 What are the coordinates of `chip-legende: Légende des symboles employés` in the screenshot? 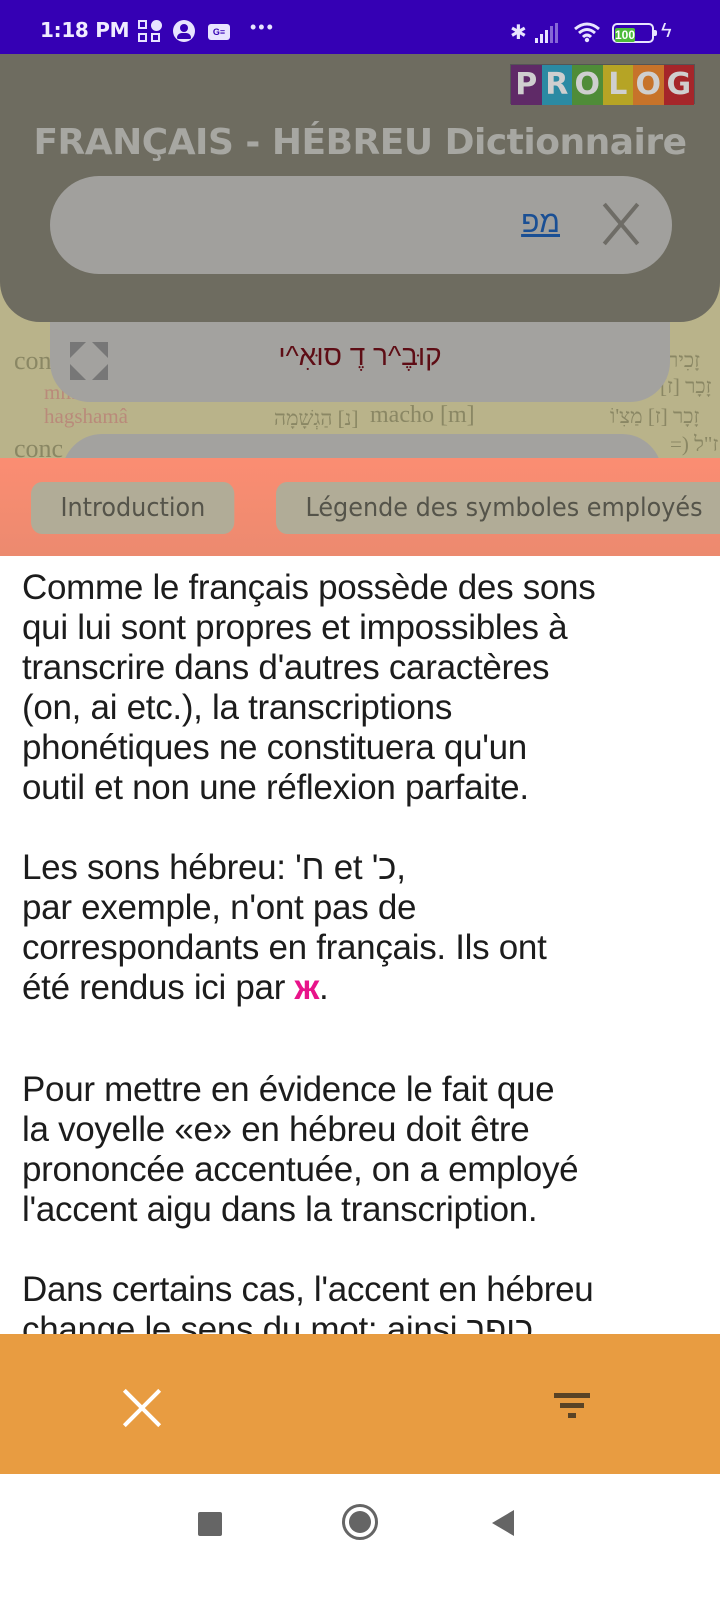 It's located at (498, 508).